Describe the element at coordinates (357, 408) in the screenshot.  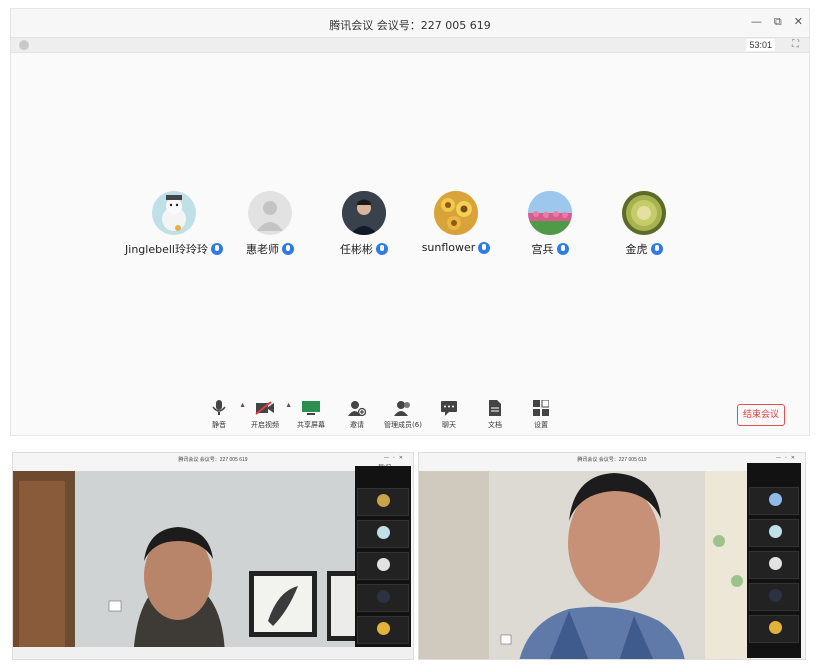
I see `invite-user-icon` at that location.